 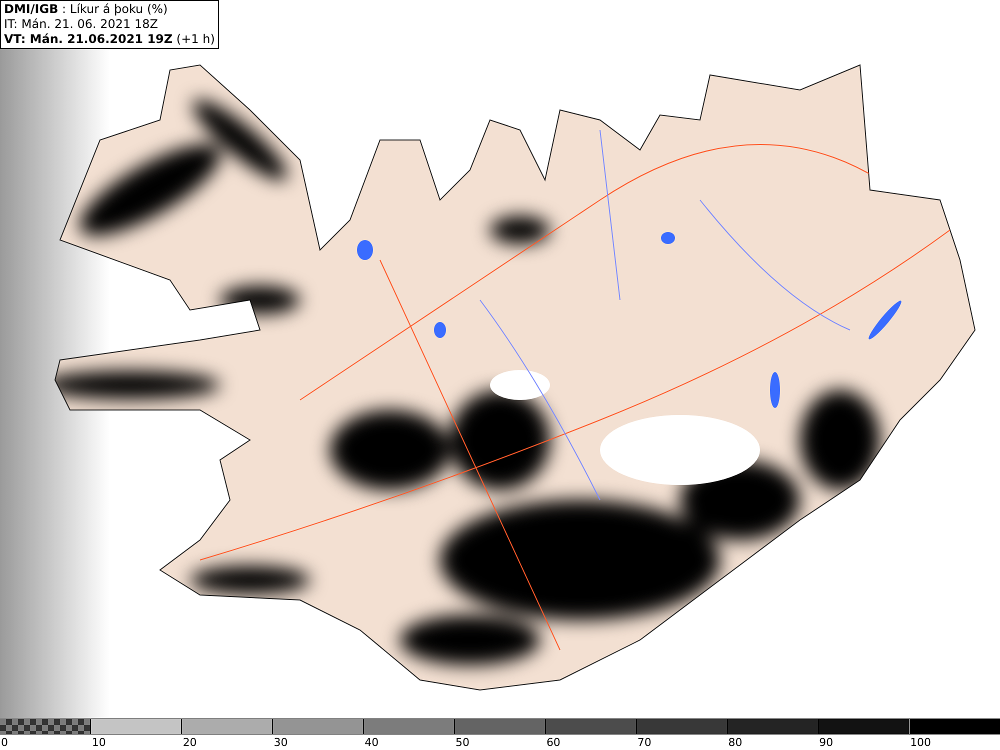 What do you see at coordinates (463, 742) in the screenshot?
I see `legend-label: 50` at bounding box center [463, 742].